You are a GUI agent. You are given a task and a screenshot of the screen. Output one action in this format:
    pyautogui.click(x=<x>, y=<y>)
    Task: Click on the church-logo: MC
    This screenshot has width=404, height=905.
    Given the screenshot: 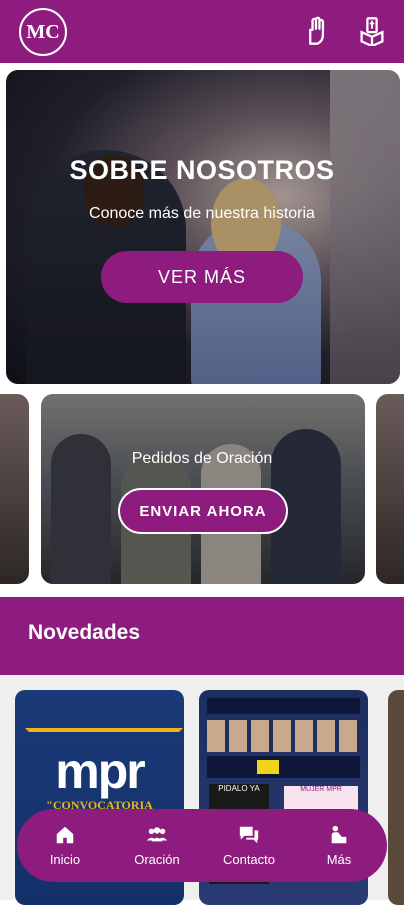 What is the action you would take?
    pyautogui.click(x=43, y=32)
    